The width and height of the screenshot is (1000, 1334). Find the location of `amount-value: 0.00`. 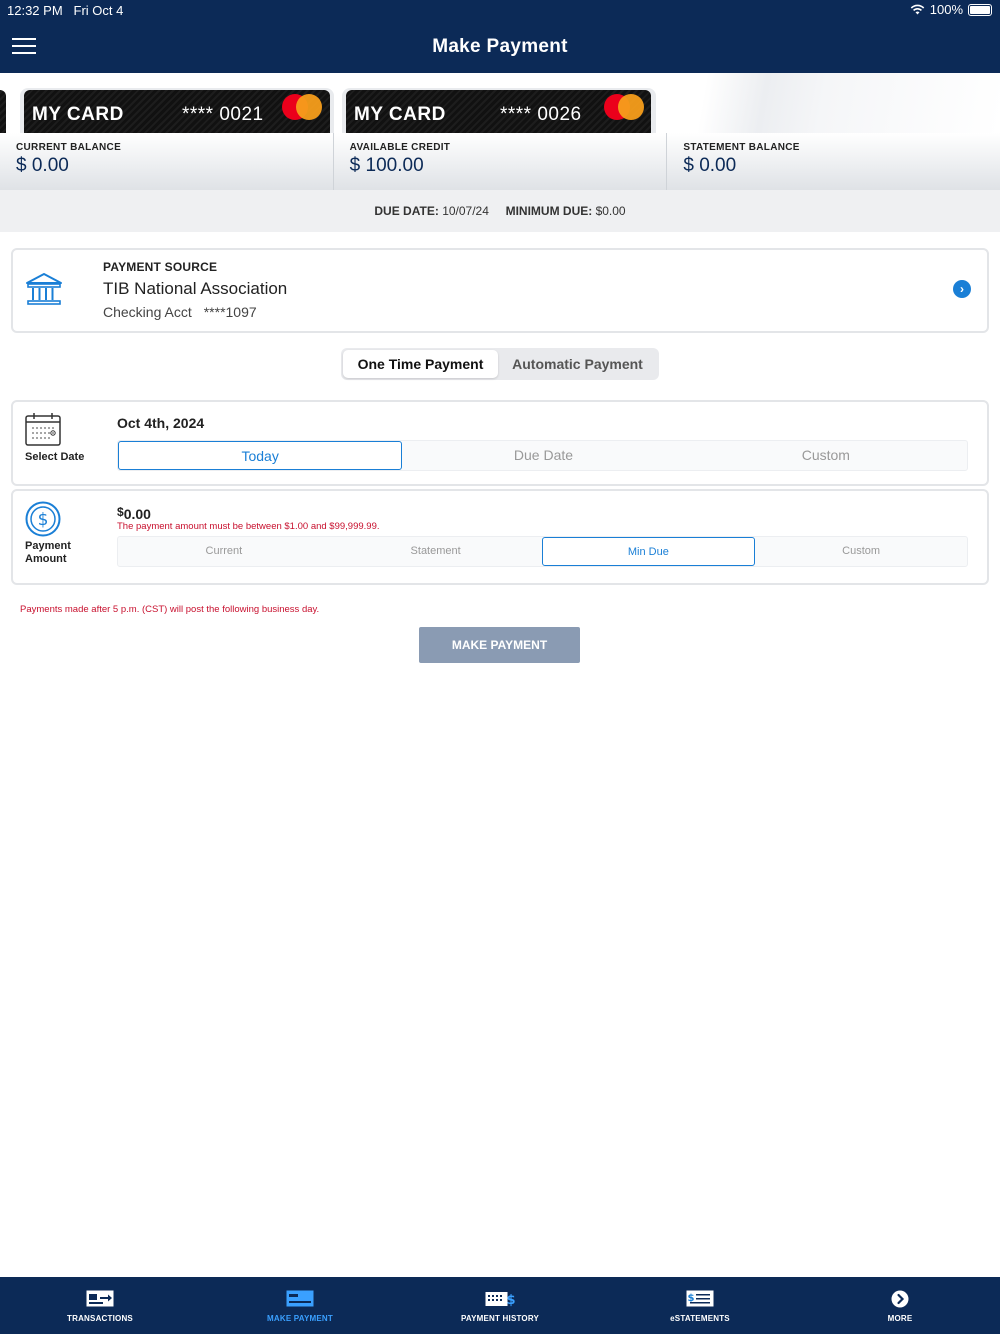

amount-value: 0.00 is located at coordinates (137, 514).